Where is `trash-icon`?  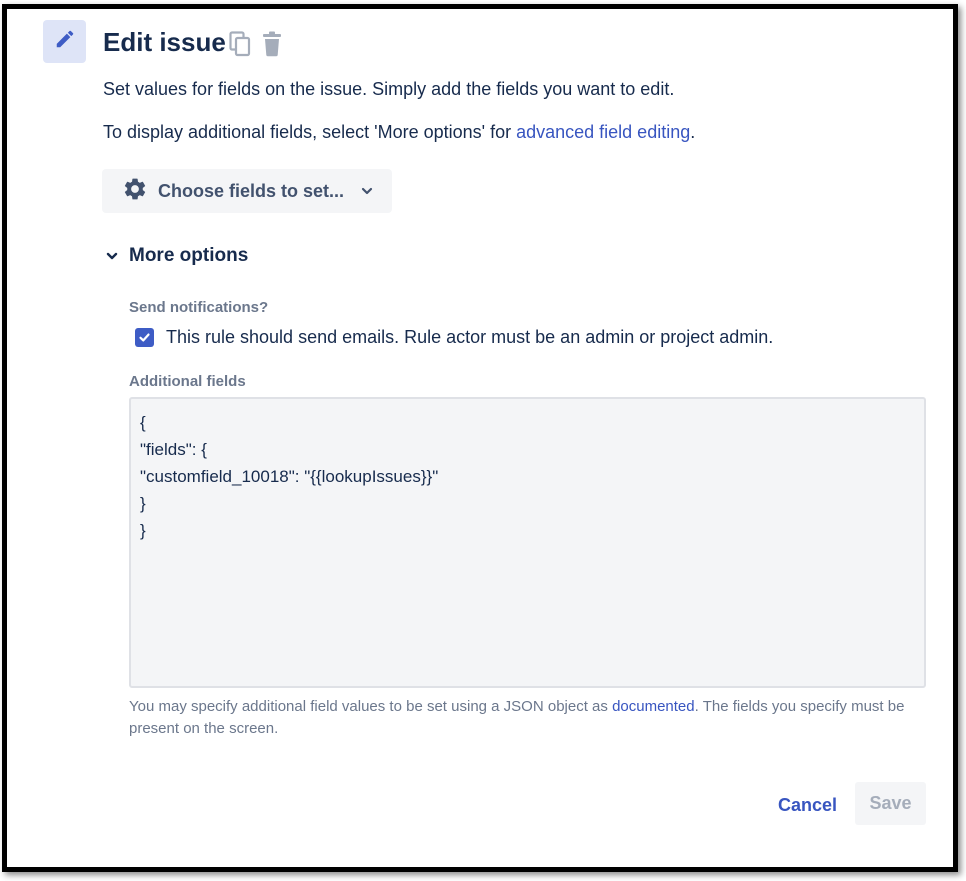
trash-icon is located at coordinates (272, 44).